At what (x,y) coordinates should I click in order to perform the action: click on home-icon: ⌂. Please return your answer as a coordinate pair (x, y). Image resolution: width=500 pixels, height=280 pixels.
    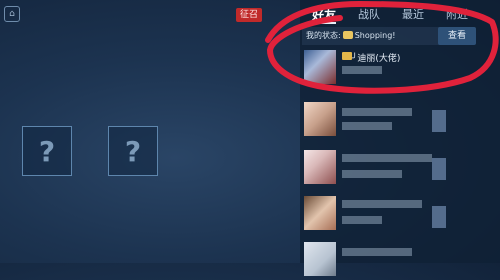
    Looking at the image, I should click on (12, 14).